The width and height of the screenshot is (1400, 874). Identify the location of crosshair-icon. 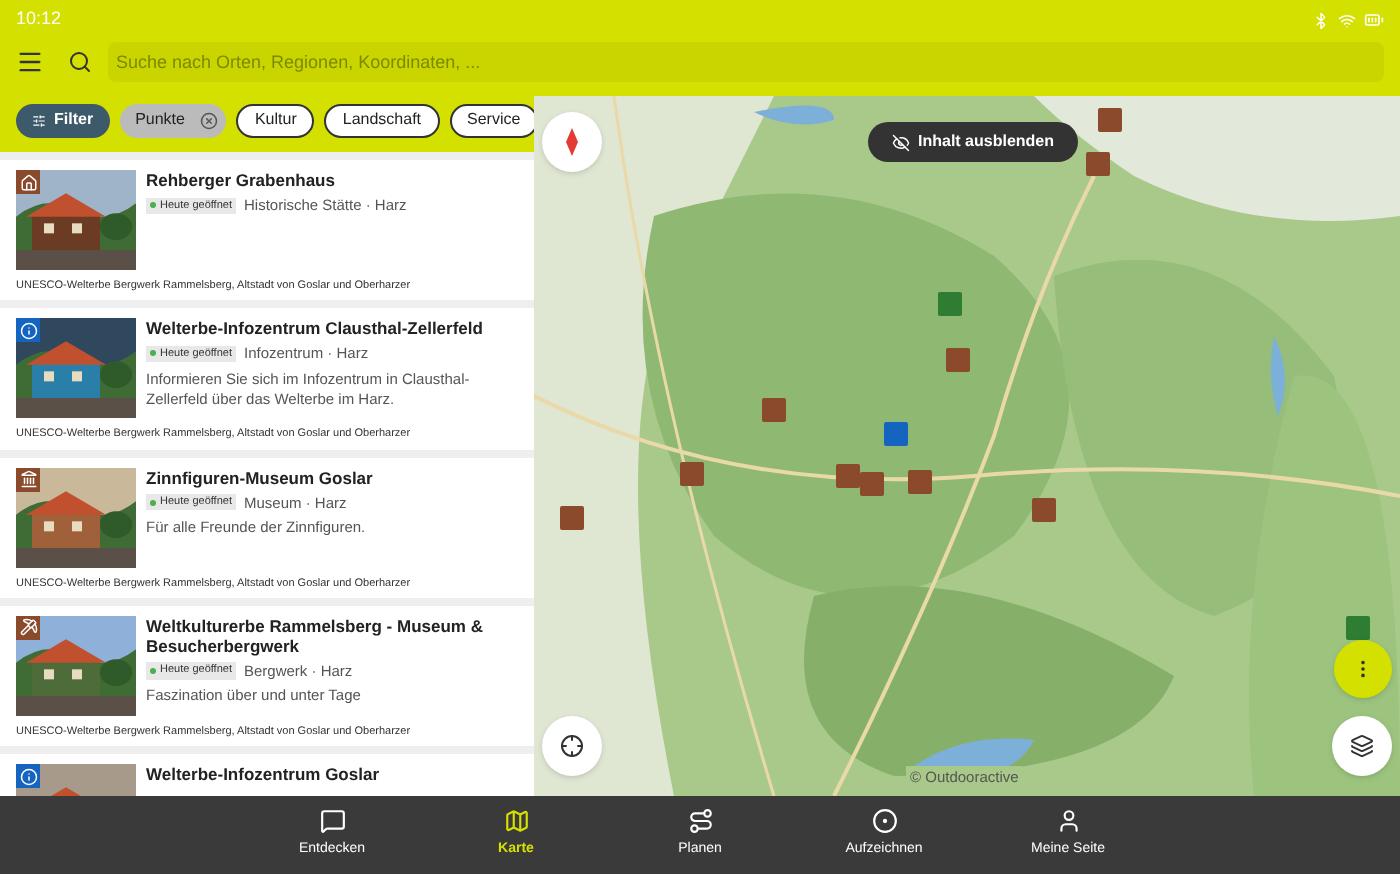
(572, 746).